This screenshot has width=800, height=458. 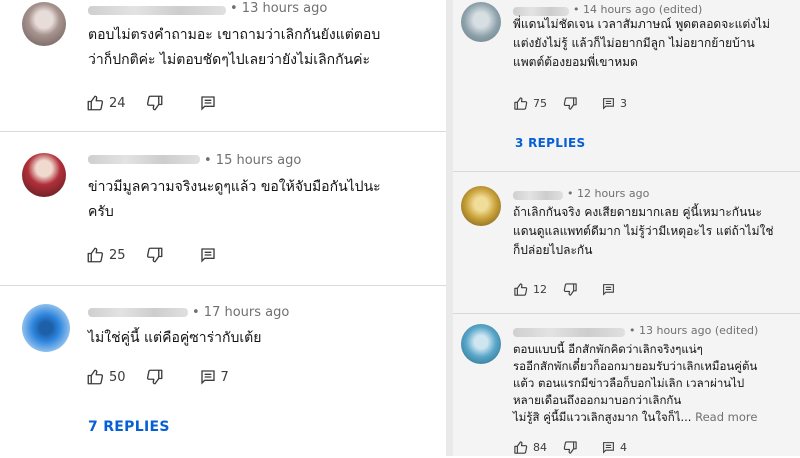 I want to click on view-replies-button: 3 REPLIES, so click(x=550, y=143).